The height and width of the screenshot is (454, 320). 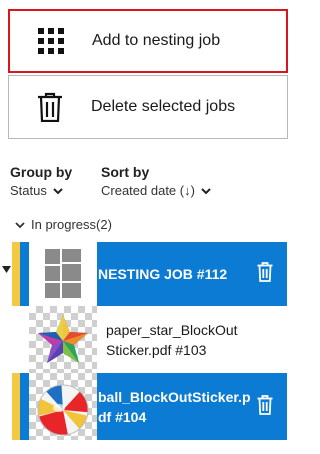 What do you see at coordinates (51, 41) in the screenshot?
I see `grid-icon` at bounding box center [51, 41].